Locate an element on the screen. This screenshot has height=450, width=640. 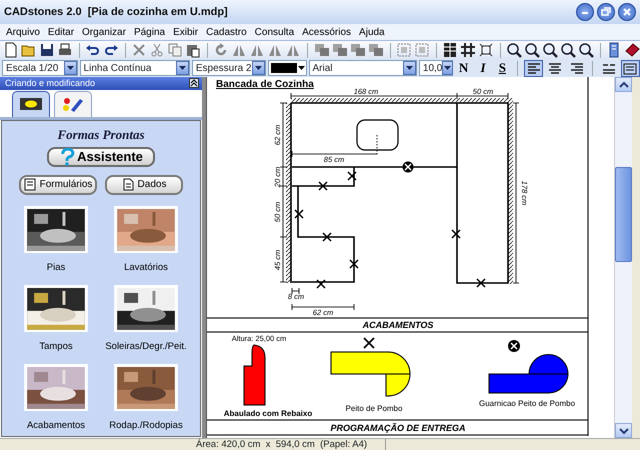
line-style-dropdown: Linha Contínua is located at coordinates (135, 68).